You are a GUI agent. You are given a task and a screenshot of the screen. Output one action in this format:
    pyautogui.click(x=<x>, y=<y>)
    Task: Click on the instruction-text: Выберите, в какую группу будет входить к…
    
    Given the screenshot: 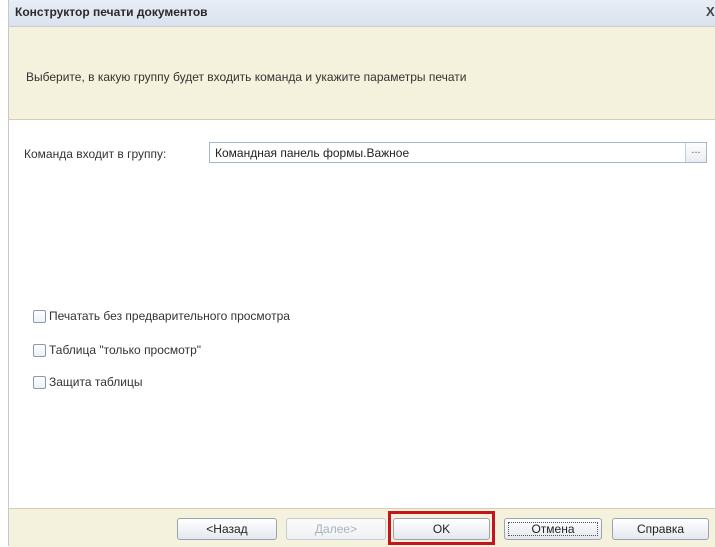 What is the action you would take?
    pyautogui.click(x=246, y=77)
    